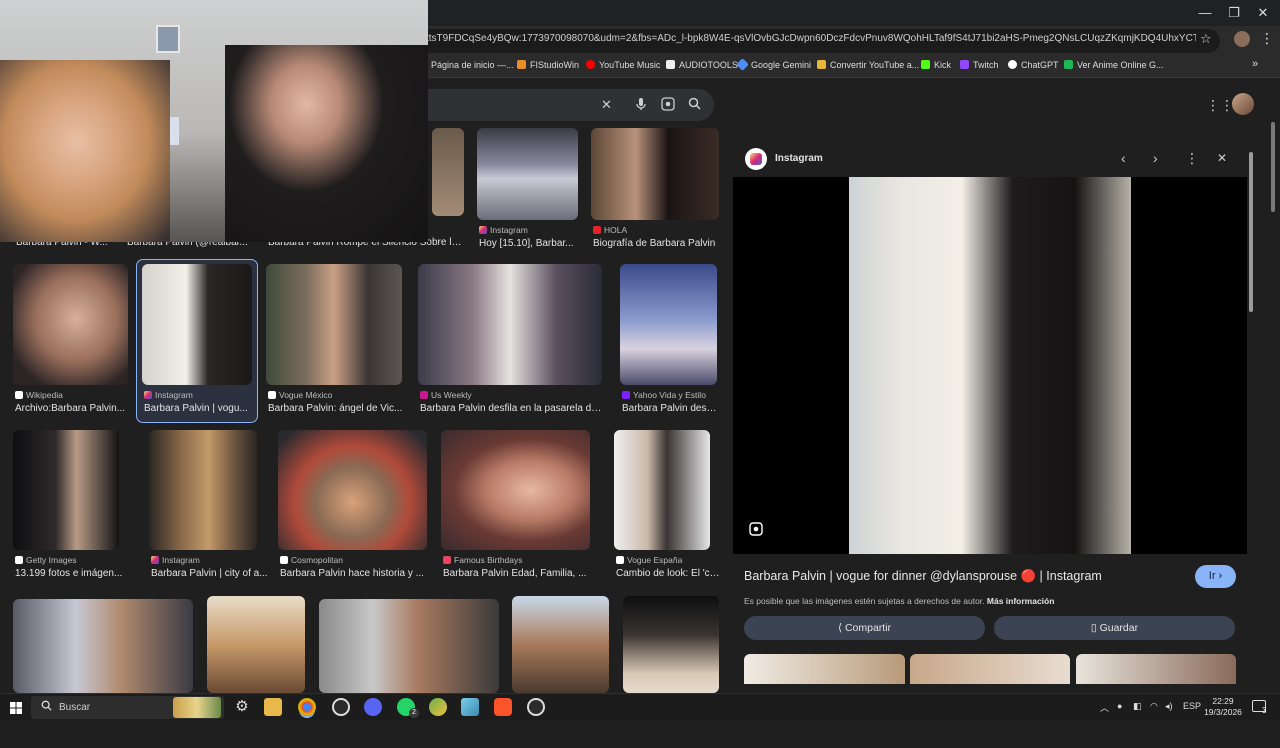  Describe the element at coordinates (1033, 65) in the screenshot. I see `bookmark-item: ChatGPT` at that location.